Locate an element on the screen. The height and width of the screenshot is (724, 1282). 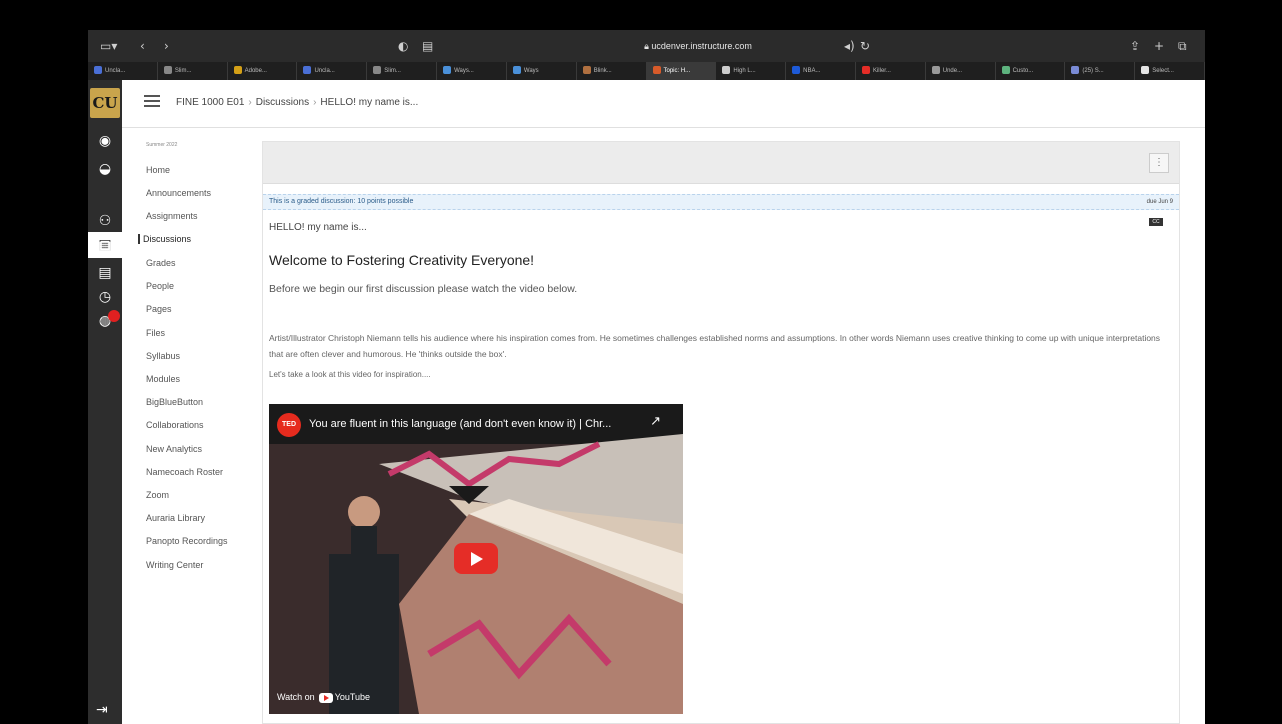
play-button is located at coordinates (476, 558).